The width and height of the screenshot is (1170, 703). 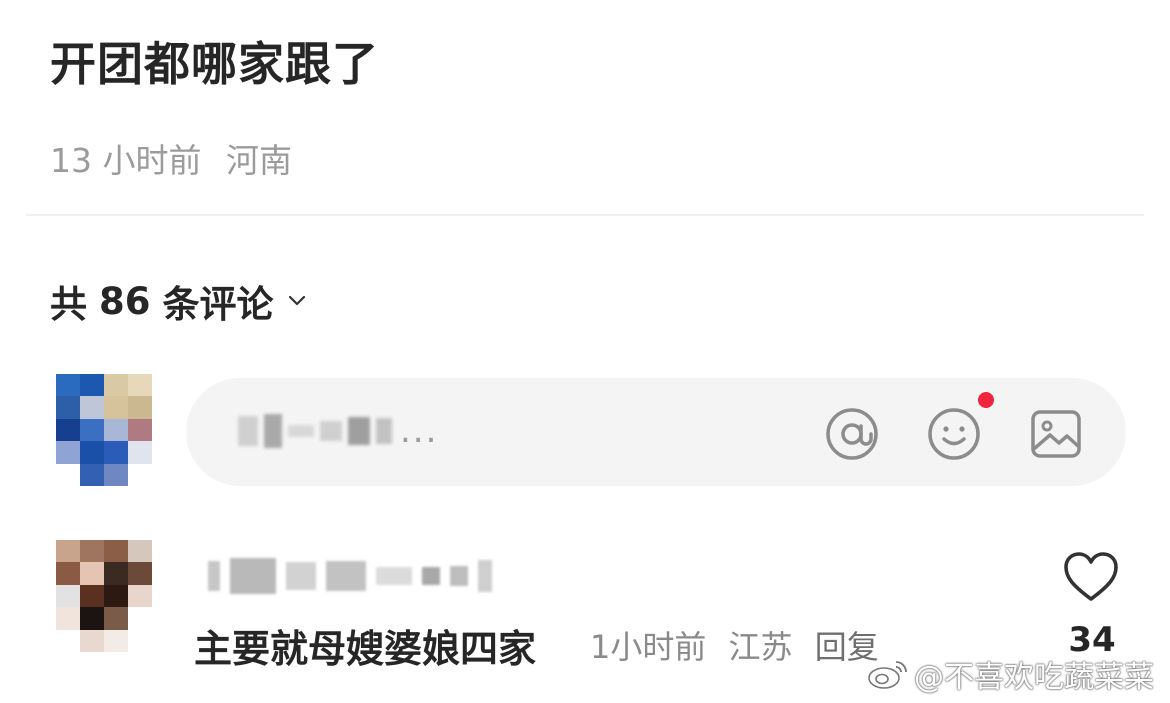 I want to click on at-icon, so click(x=852, y=434).